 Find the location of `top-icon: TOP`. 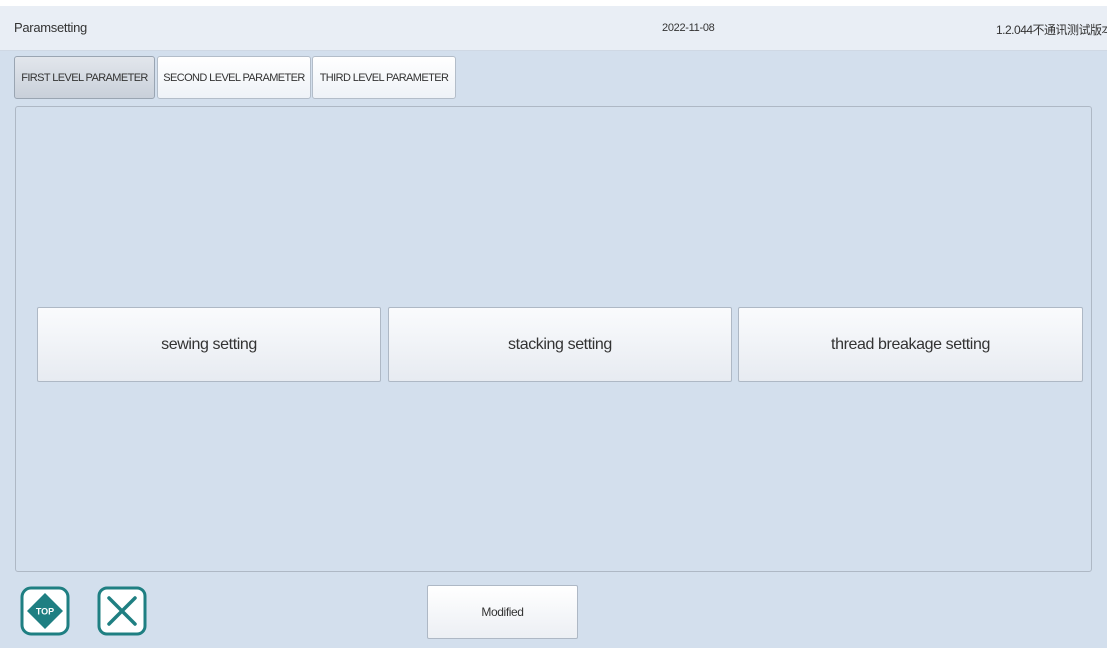

top-icon: TOP is located at coordinates (45, 611).